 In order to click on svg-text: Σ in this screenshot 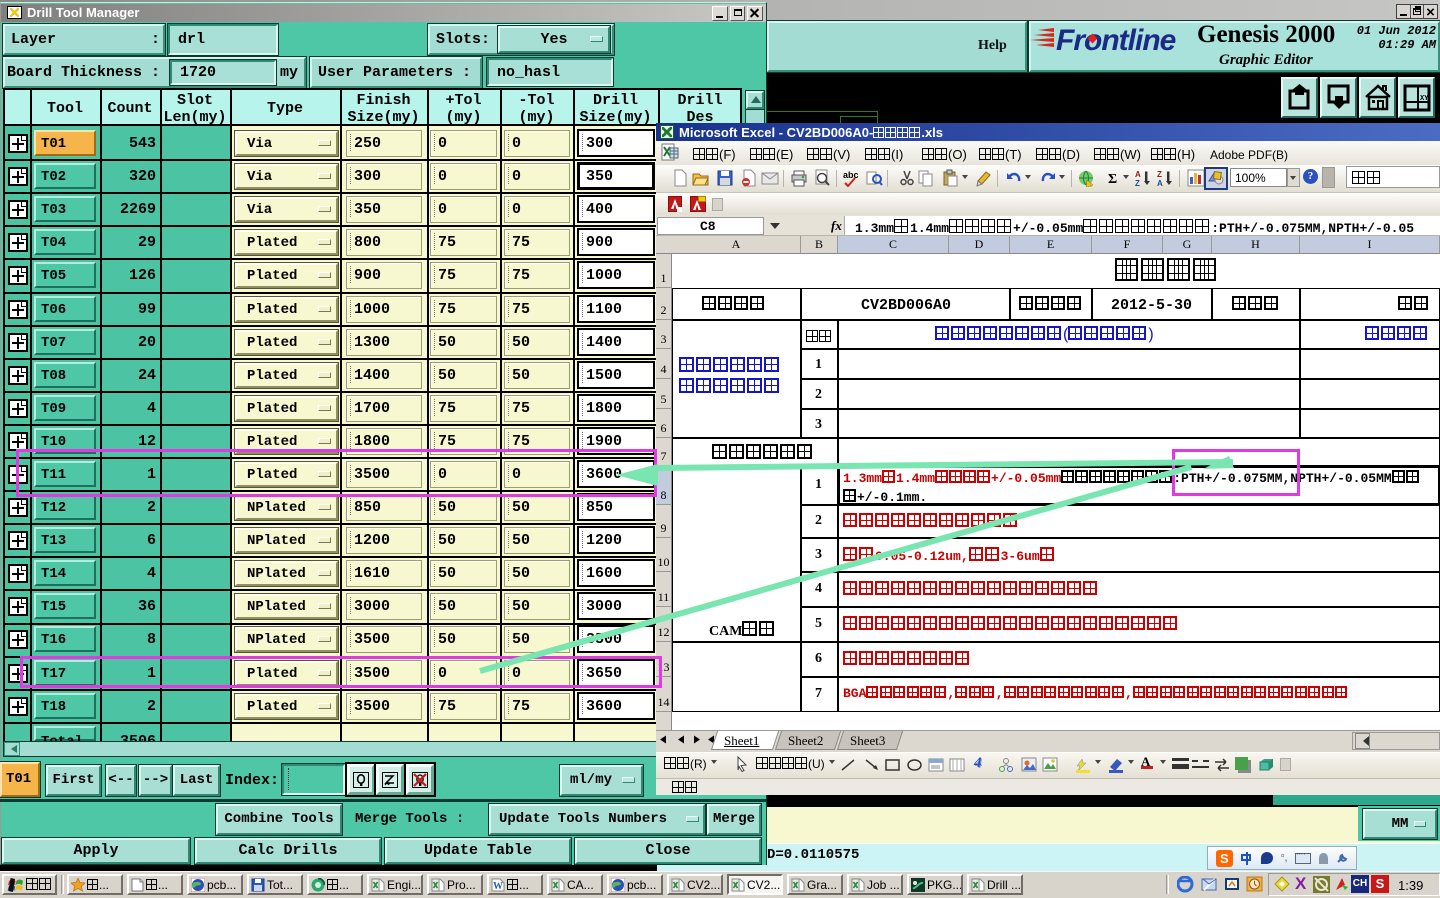, I will do `click(1112, 179)`.